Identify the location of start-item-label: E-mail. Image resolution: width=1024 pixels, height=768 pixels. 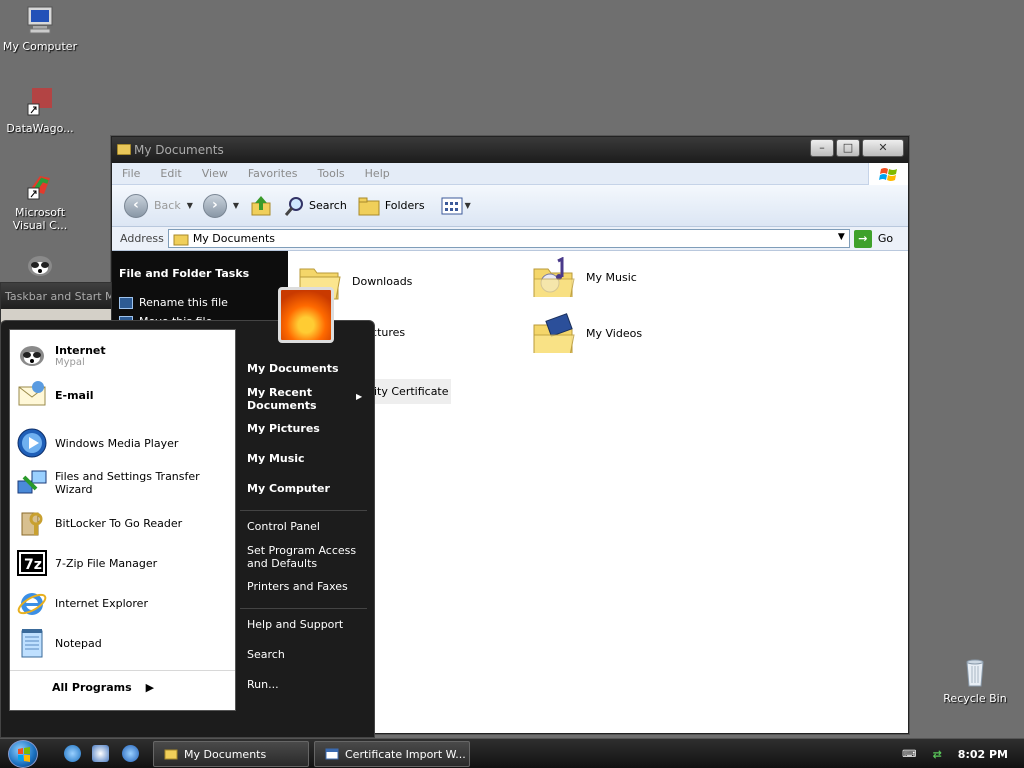
(74, 395).